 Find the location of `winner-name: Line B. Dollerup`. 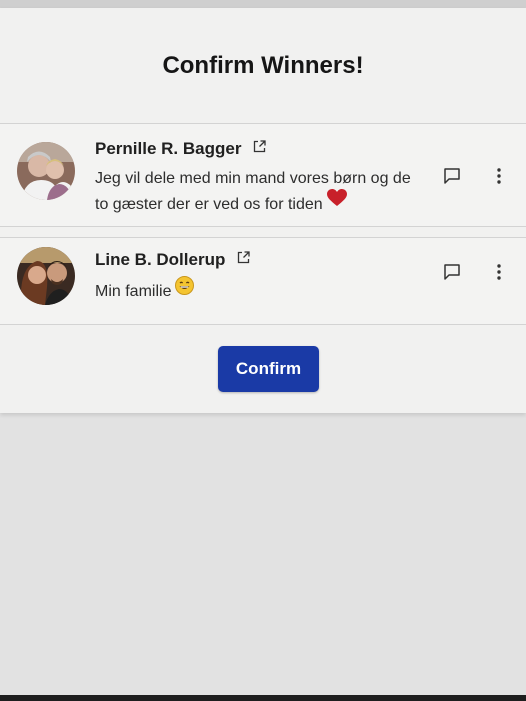

winner-name: Line B. Dollerup is located at coordinates (160, 259).